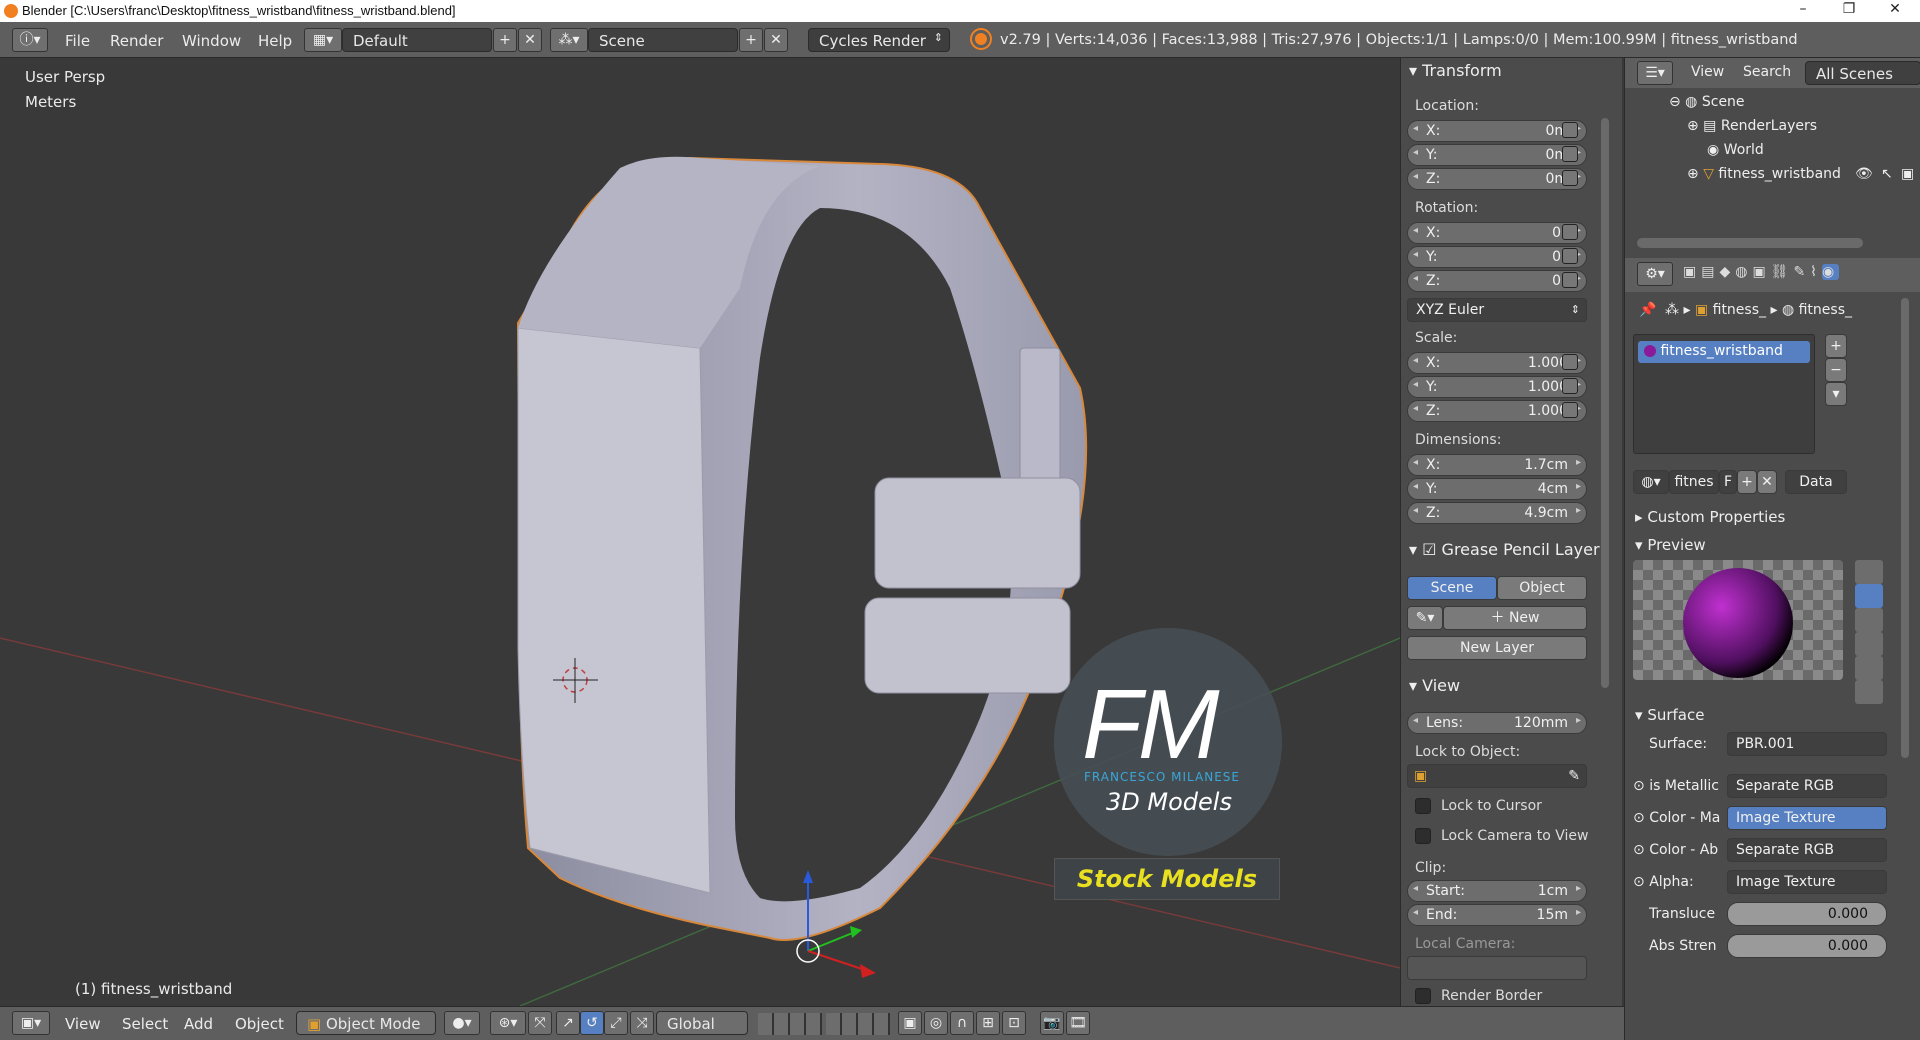 The width and height of the screenshot is (1920, 1040). What do you see at coordinates (1807, 850) in the screenshot?
I see `input-color-ab-link: Separate RGB` at bounding box center [1807, 850].